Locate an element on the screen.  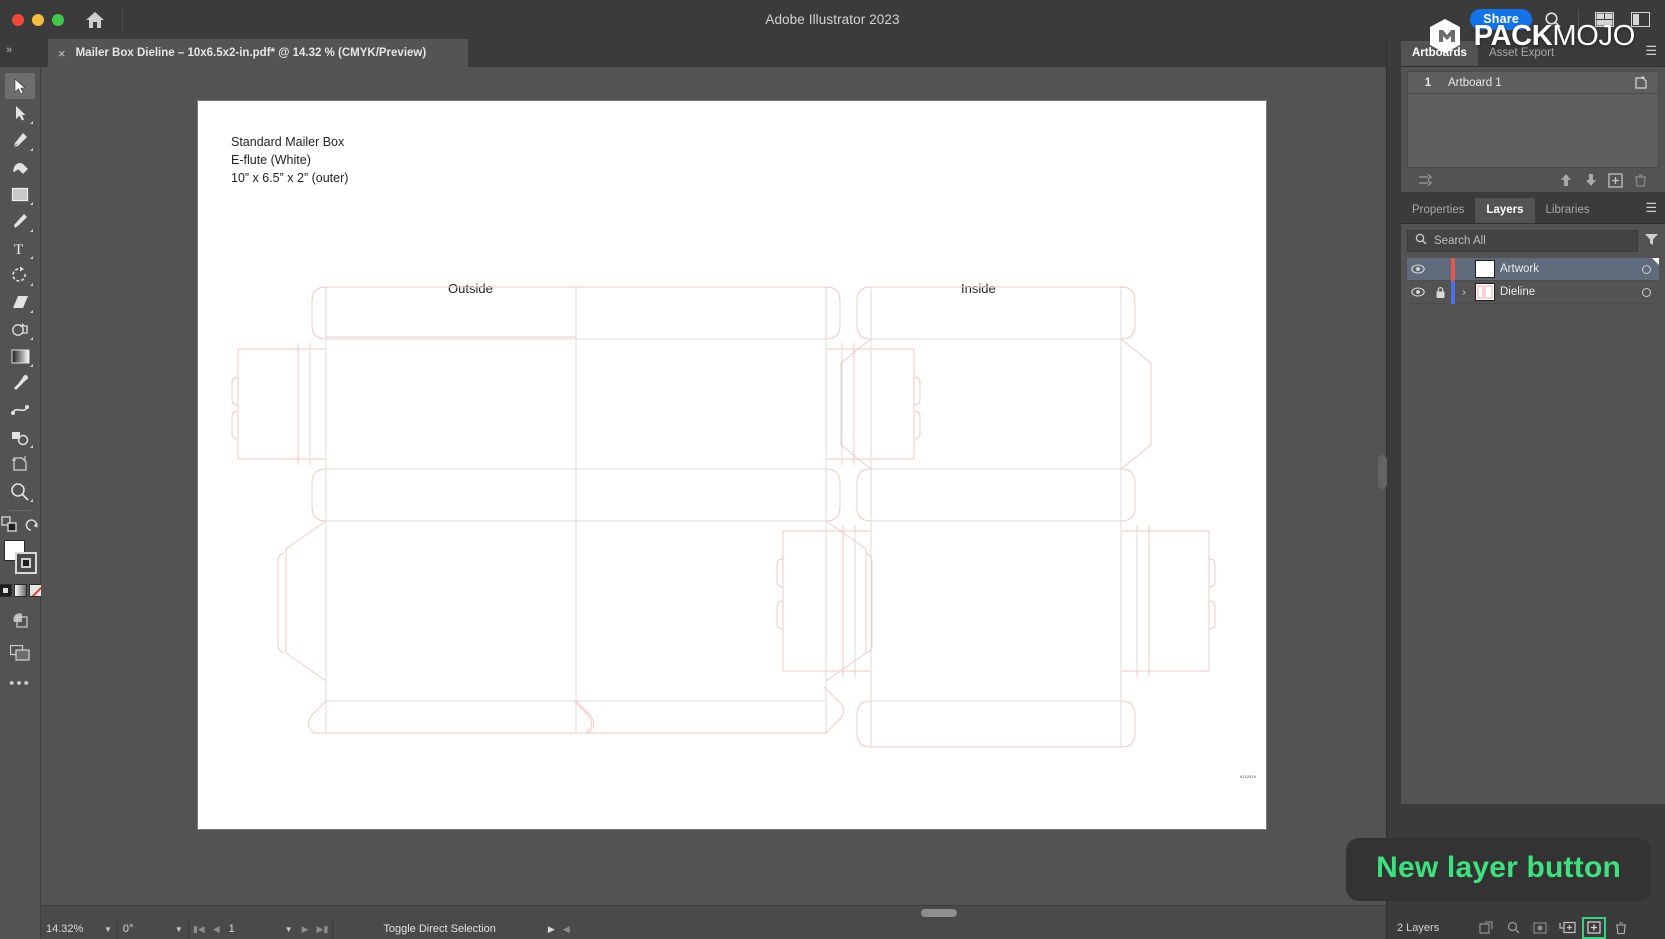
previous-artboard-icon: ◀ is located at coordinates (216, 929).